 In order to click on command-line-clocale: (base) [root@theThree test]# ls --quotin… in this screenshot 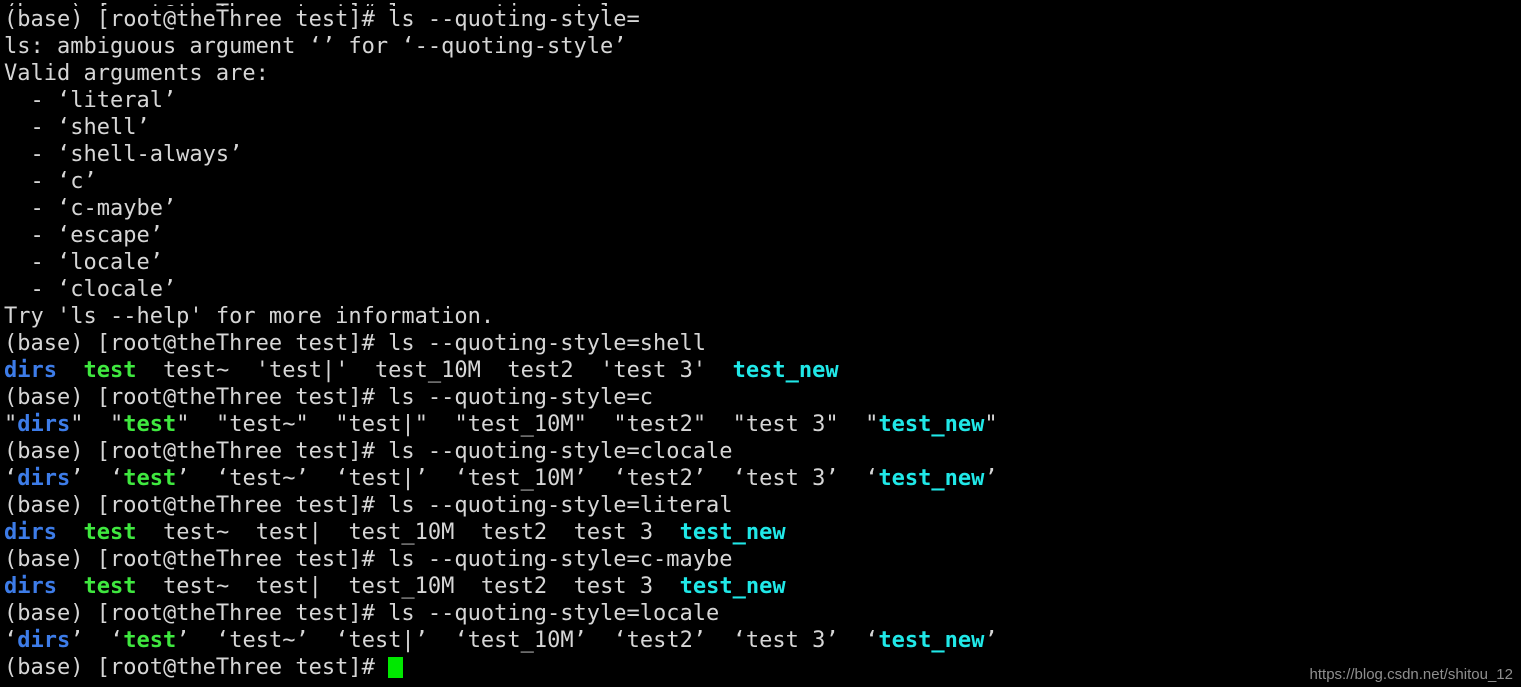, I will do `click(760, 451)`.